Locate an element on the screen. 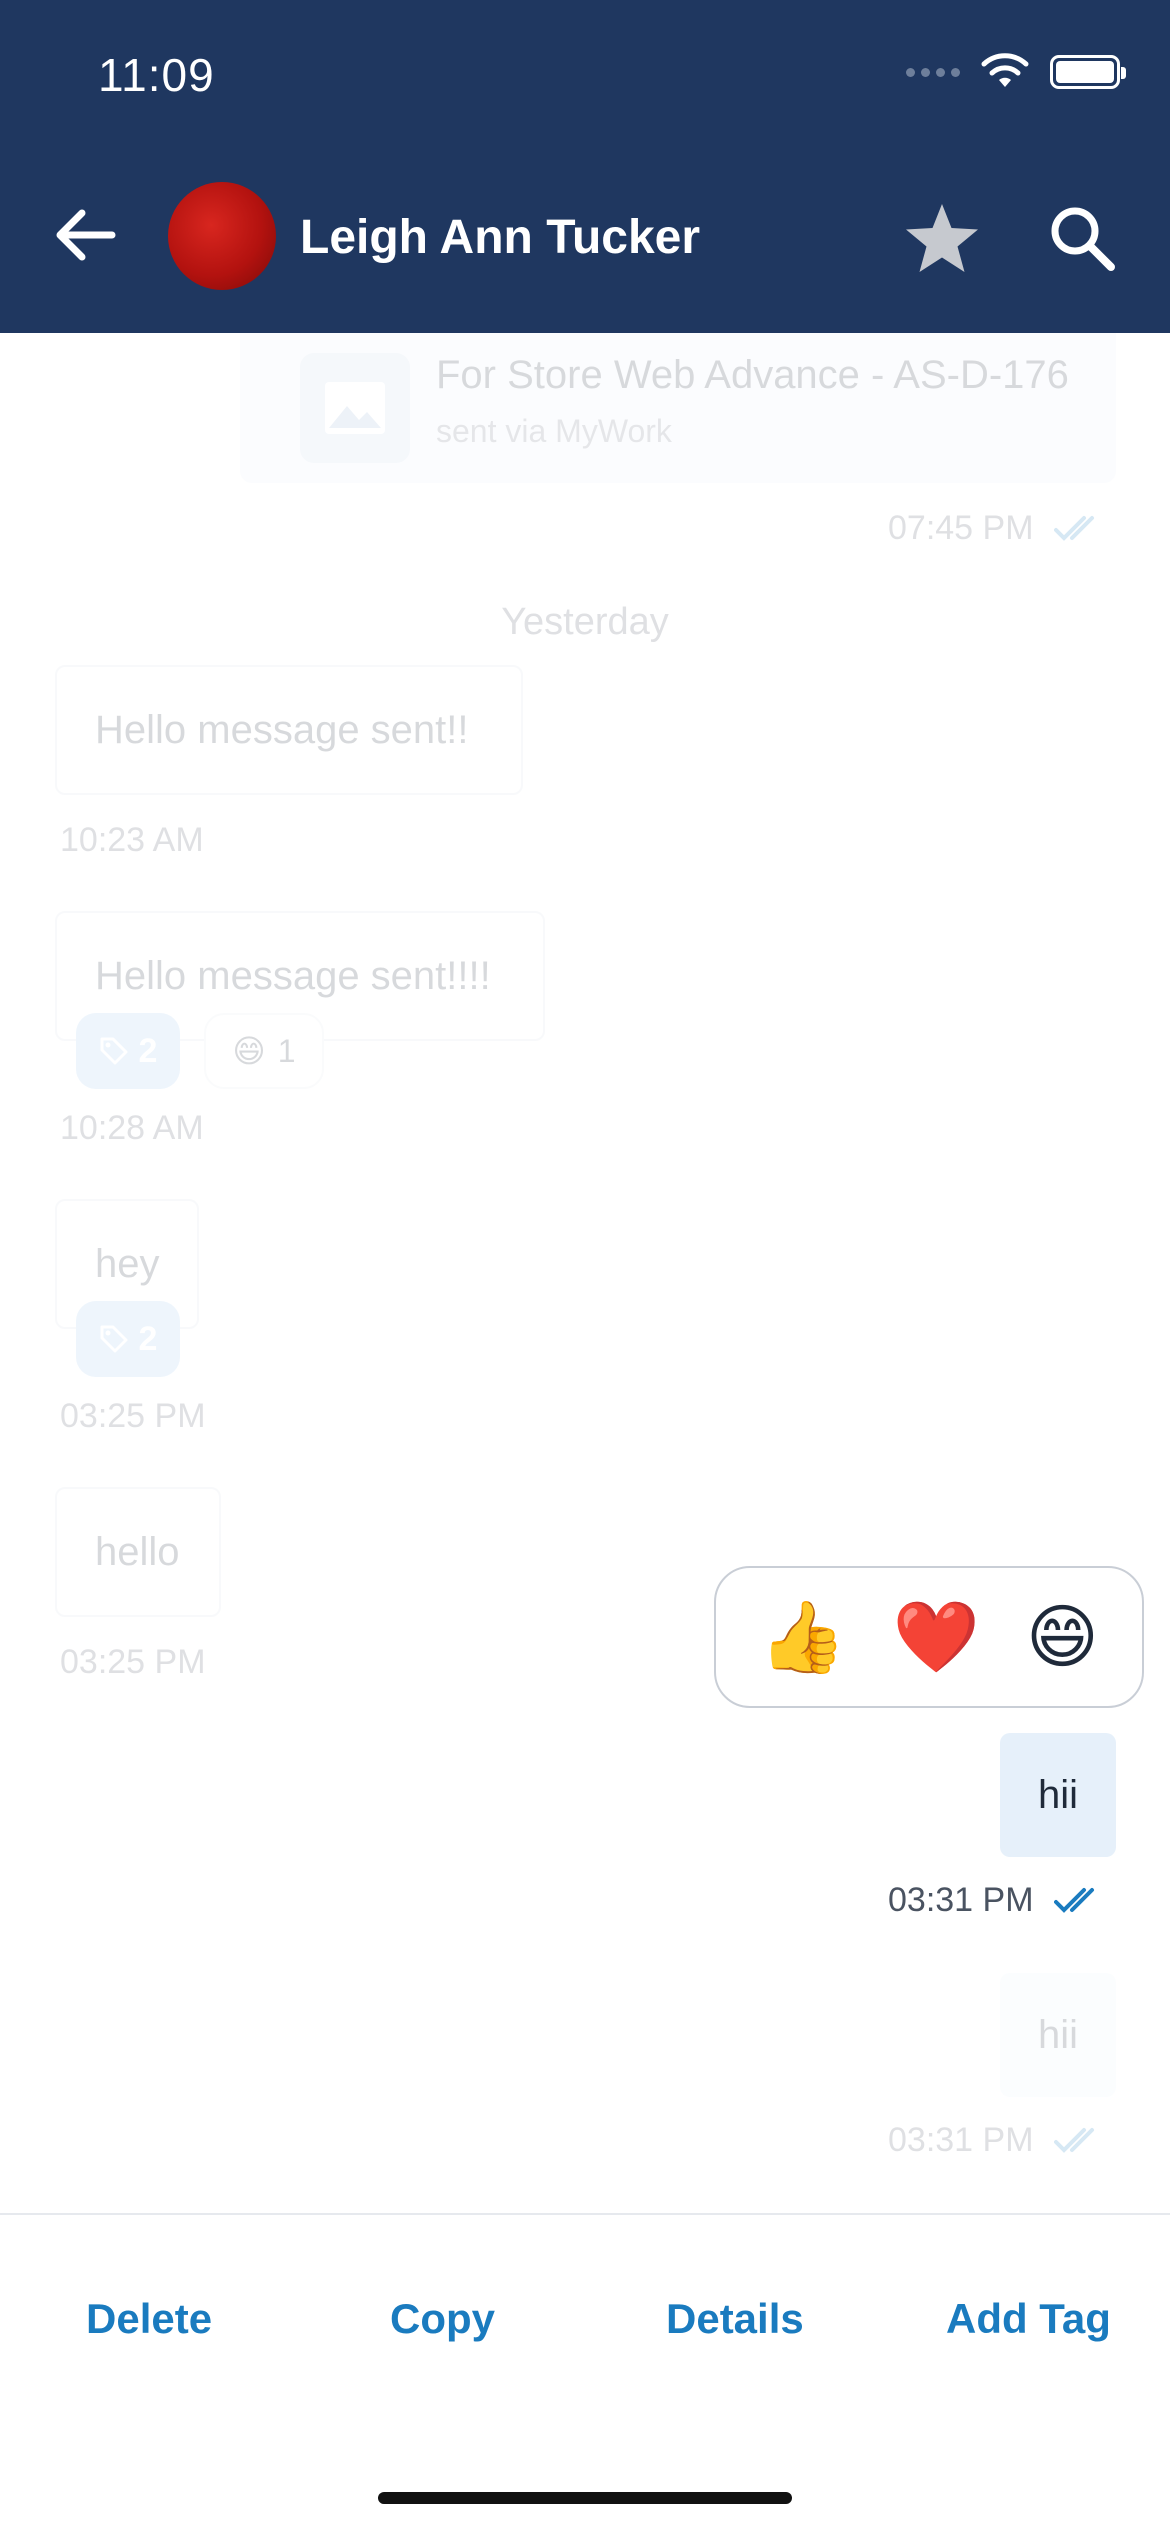 This screenshot has height=2532, width=1170. selected-message-time: 03:31 PM is located at coordinates (996, 1900).